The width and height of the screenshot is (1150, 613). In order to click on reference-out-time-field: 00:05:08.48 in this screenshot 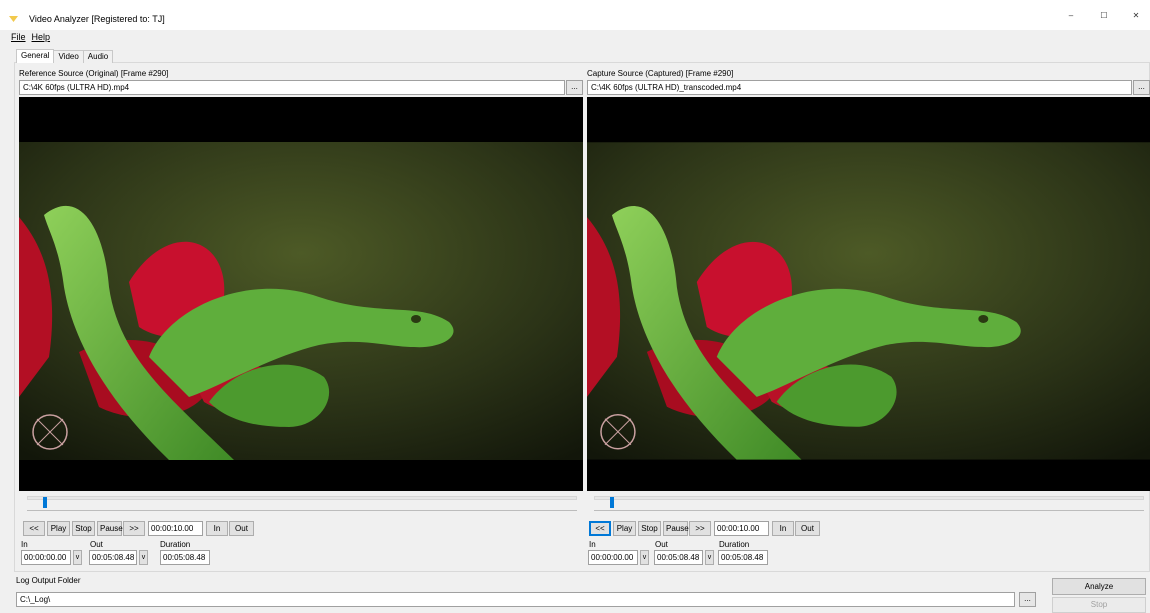, I will do `click(113, 557)`.